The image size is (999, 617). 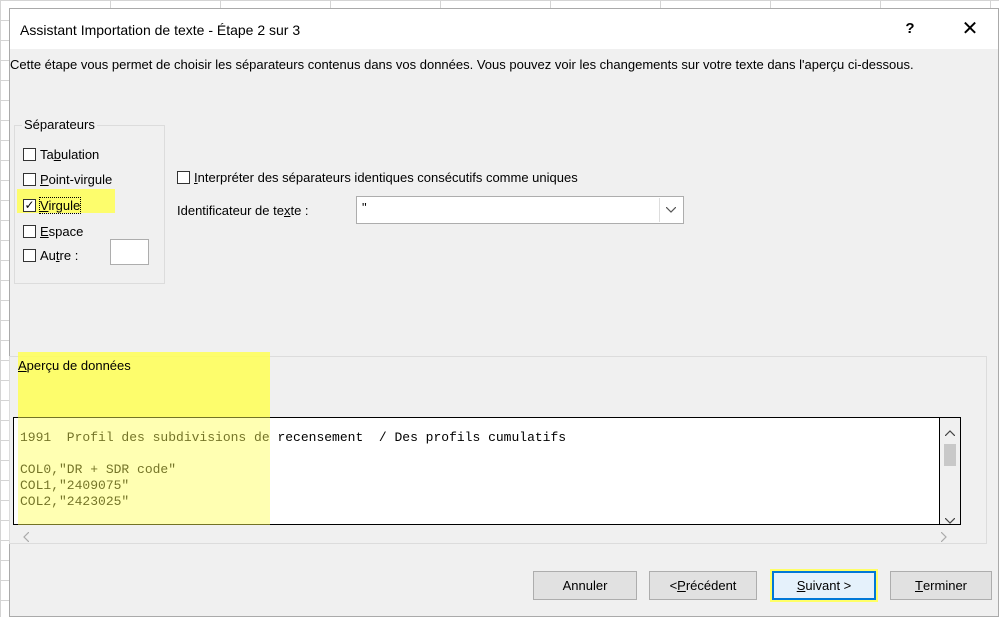 What do you see at coordinates (520, 210) in the screenshot?
I see `text-qualifier-select: "` at bounding box center [520, 210].